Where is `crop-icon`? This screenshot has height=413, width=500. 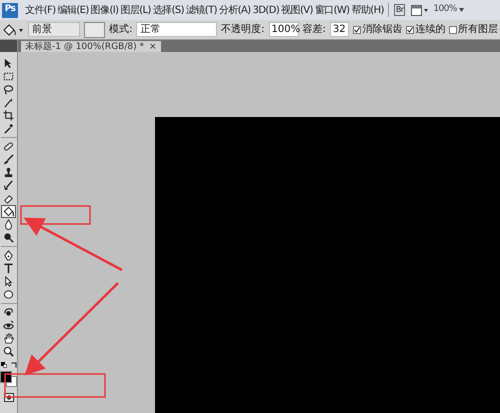
crop-icon is located at coordinates (8, 115).